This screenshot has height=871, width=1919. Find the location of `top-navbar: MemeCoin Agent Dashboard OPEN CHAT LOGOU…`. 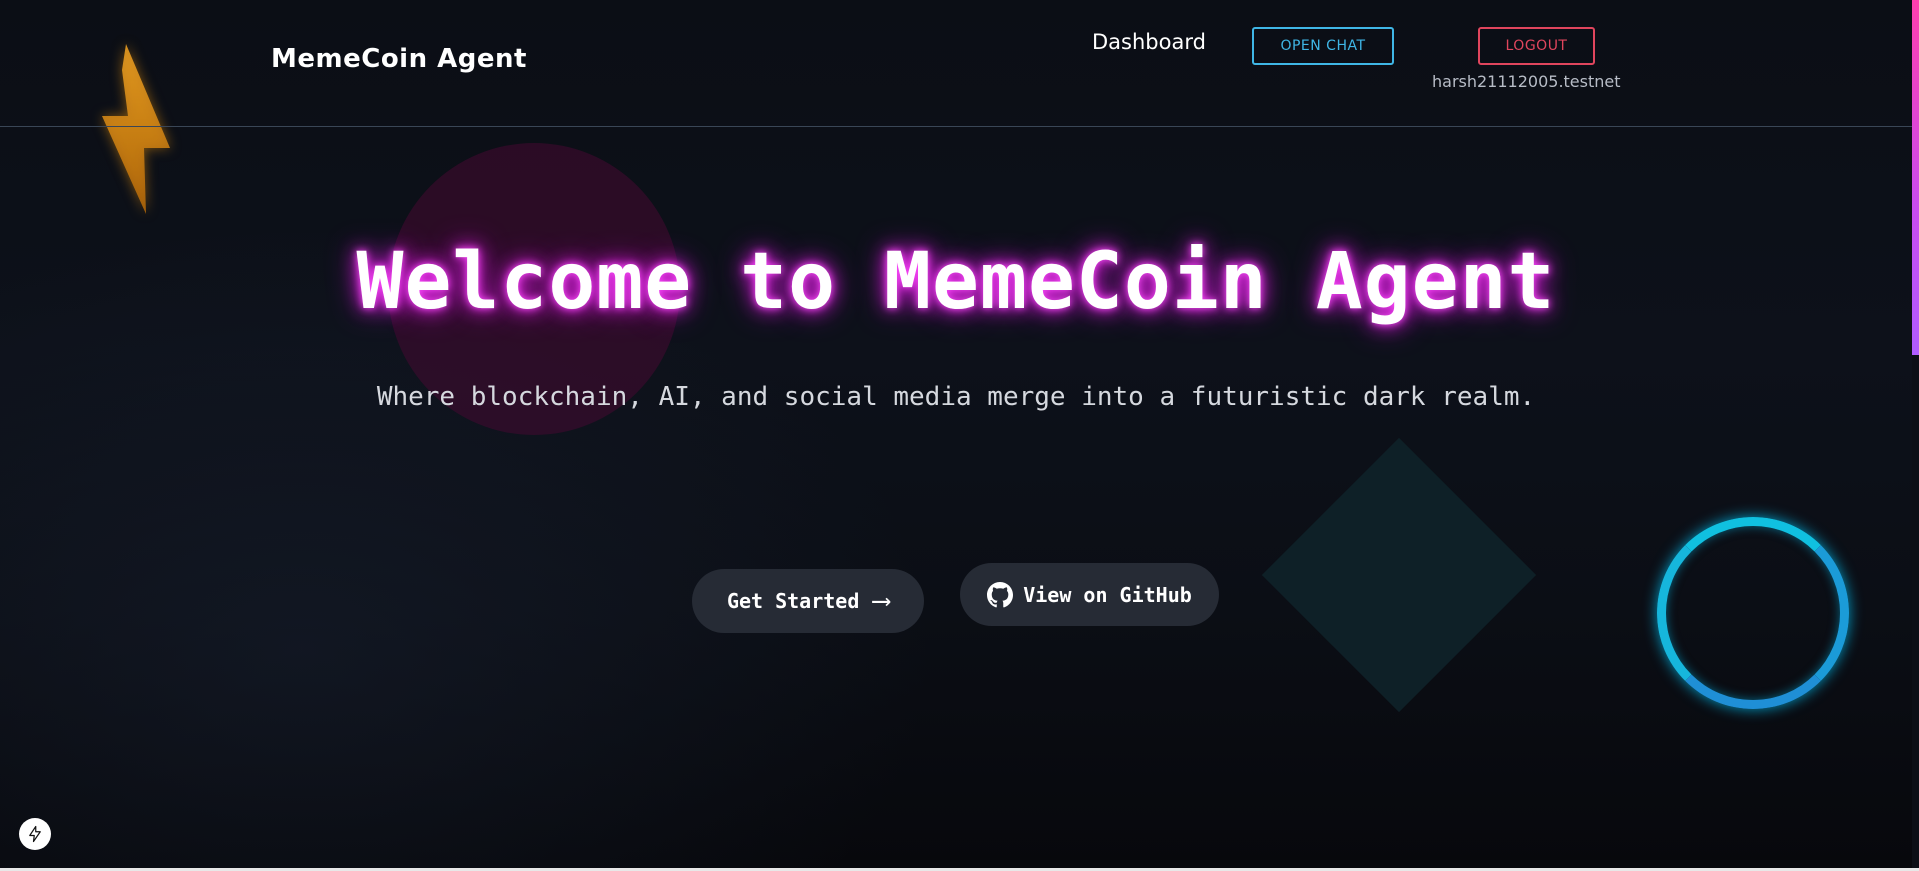

top-navbar: MemeCoin Agent Dashboard OPEN CHAT LOGOU… is located at coordinates (956, 63).